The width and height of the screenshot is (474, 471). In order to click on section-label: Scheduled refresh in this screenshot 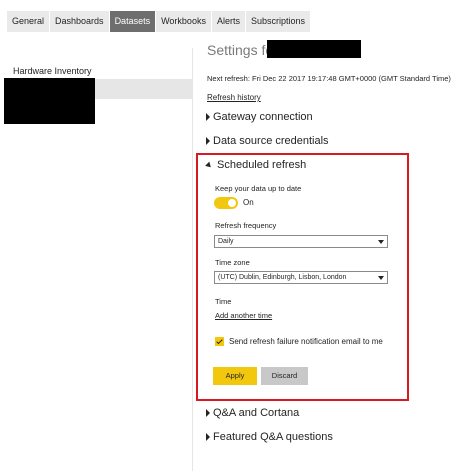, I will do `click(262, 165)`.